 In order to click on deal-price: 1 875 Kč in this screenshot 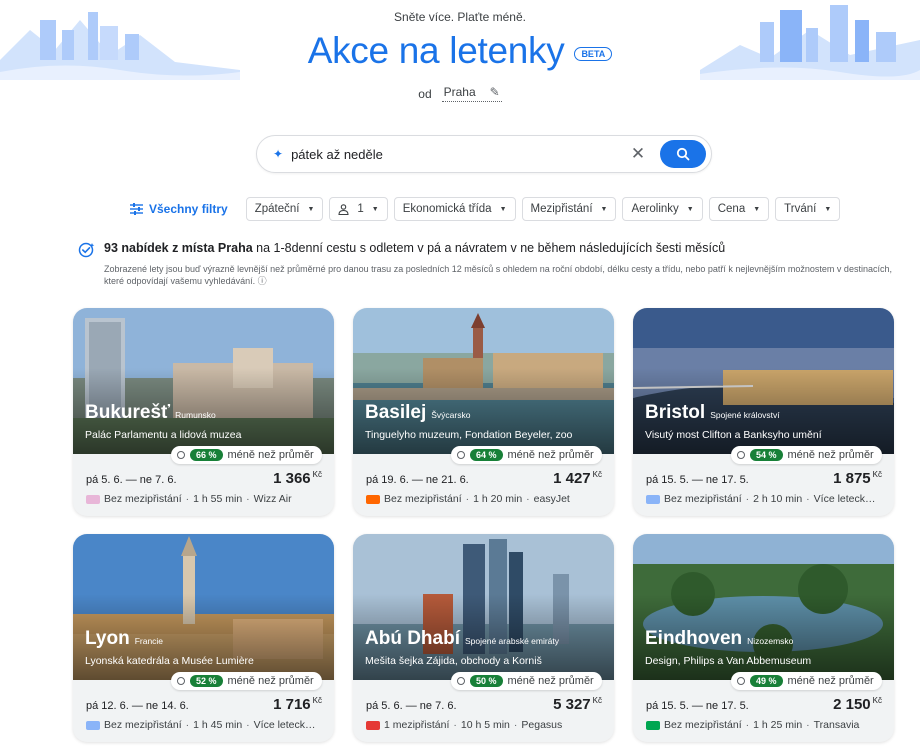, I will do `click(857, 478)`.